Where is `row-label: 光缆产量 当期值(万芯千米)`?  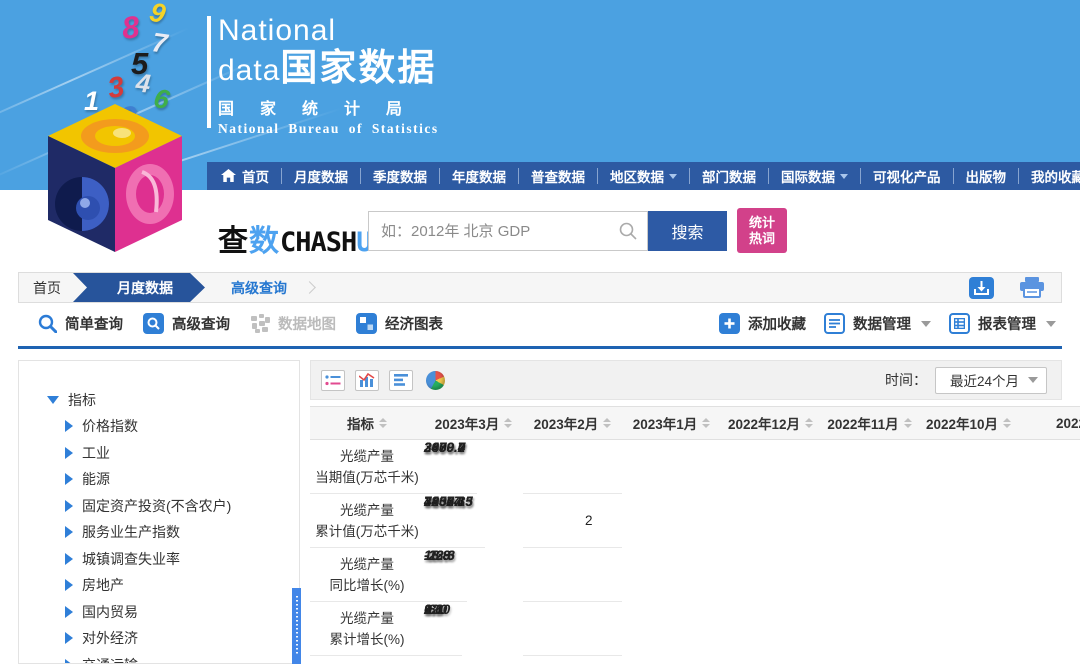
row-label: 光缆产量 当期值(万芯千米) is located at coordinates (367, 466).